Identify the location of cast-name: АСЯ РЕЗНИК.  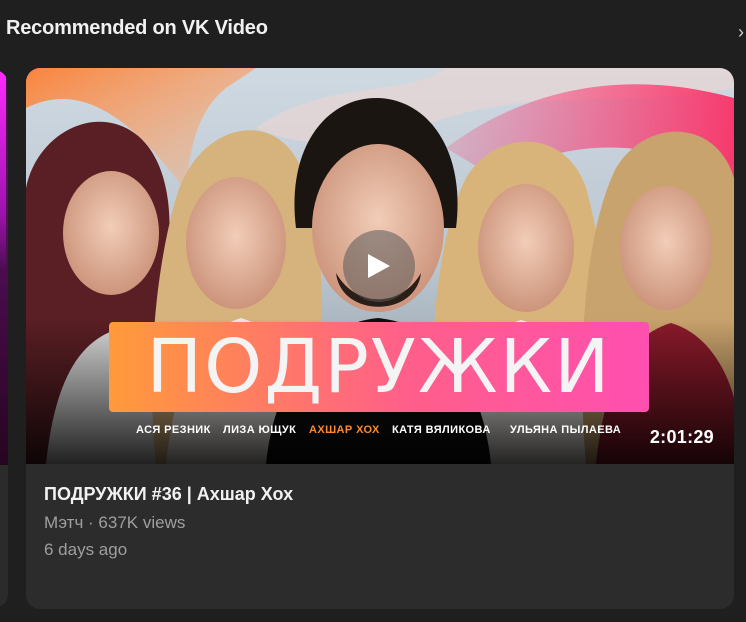
(173, 430).